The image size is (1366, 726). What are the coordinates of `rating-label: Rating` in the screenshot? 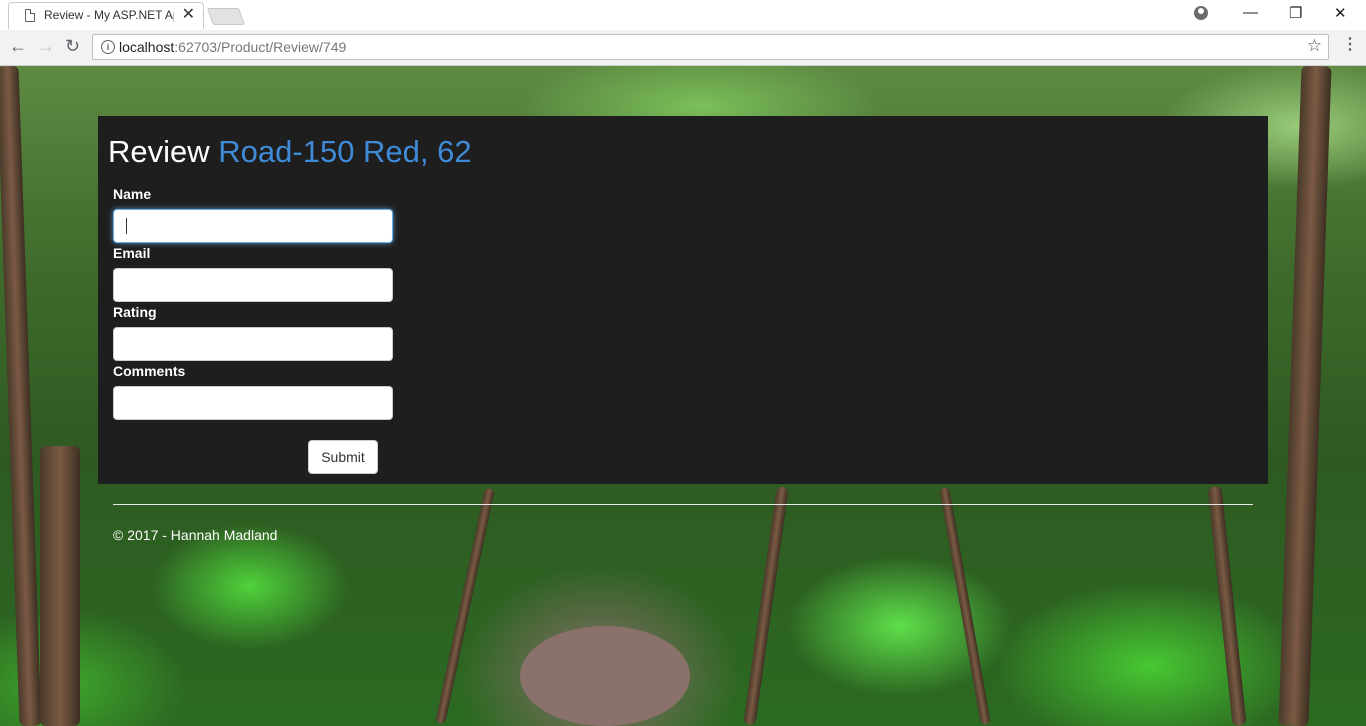 It's located at (135, 312).